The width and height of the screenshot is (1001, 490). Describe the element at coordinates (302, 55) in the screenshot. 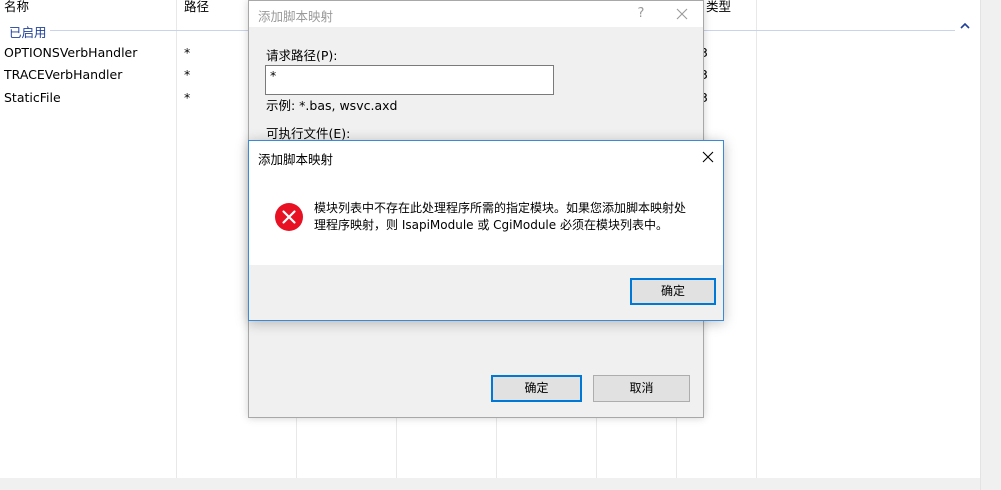

I see `request-path-label: 请求路径(P):` at that location.